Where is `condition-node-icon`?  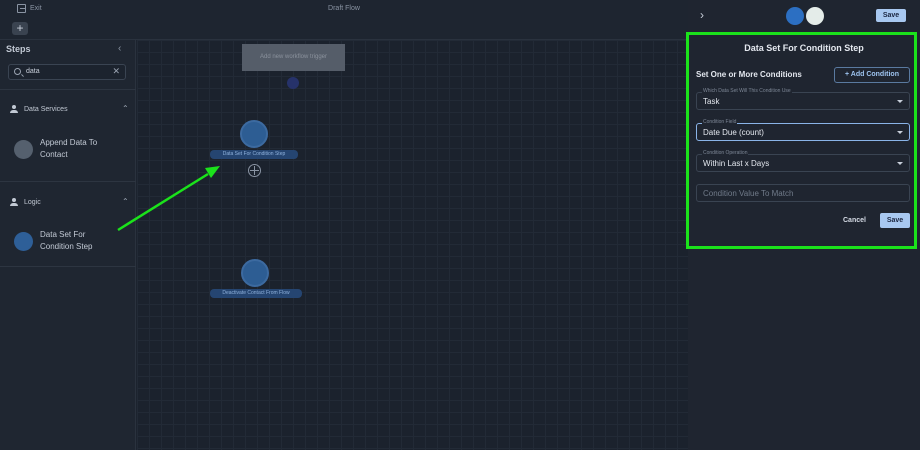 condition-node-icon is located at coordinates (254, 134).